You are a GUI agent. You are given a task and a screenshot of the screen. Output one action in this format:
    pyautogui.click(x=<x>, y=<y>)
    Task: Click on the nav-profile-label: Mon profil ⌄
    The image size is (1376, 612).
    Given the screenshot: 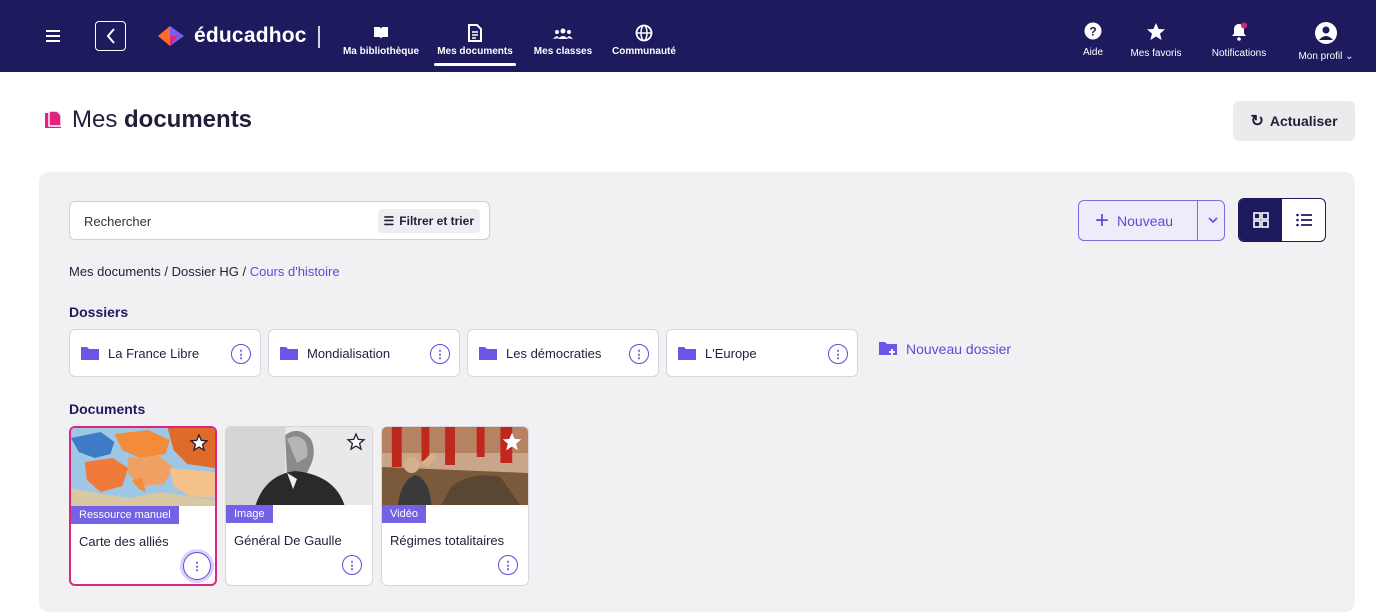 What is the action you would take?
    pyautogui.click(x=1326, y=56)
    